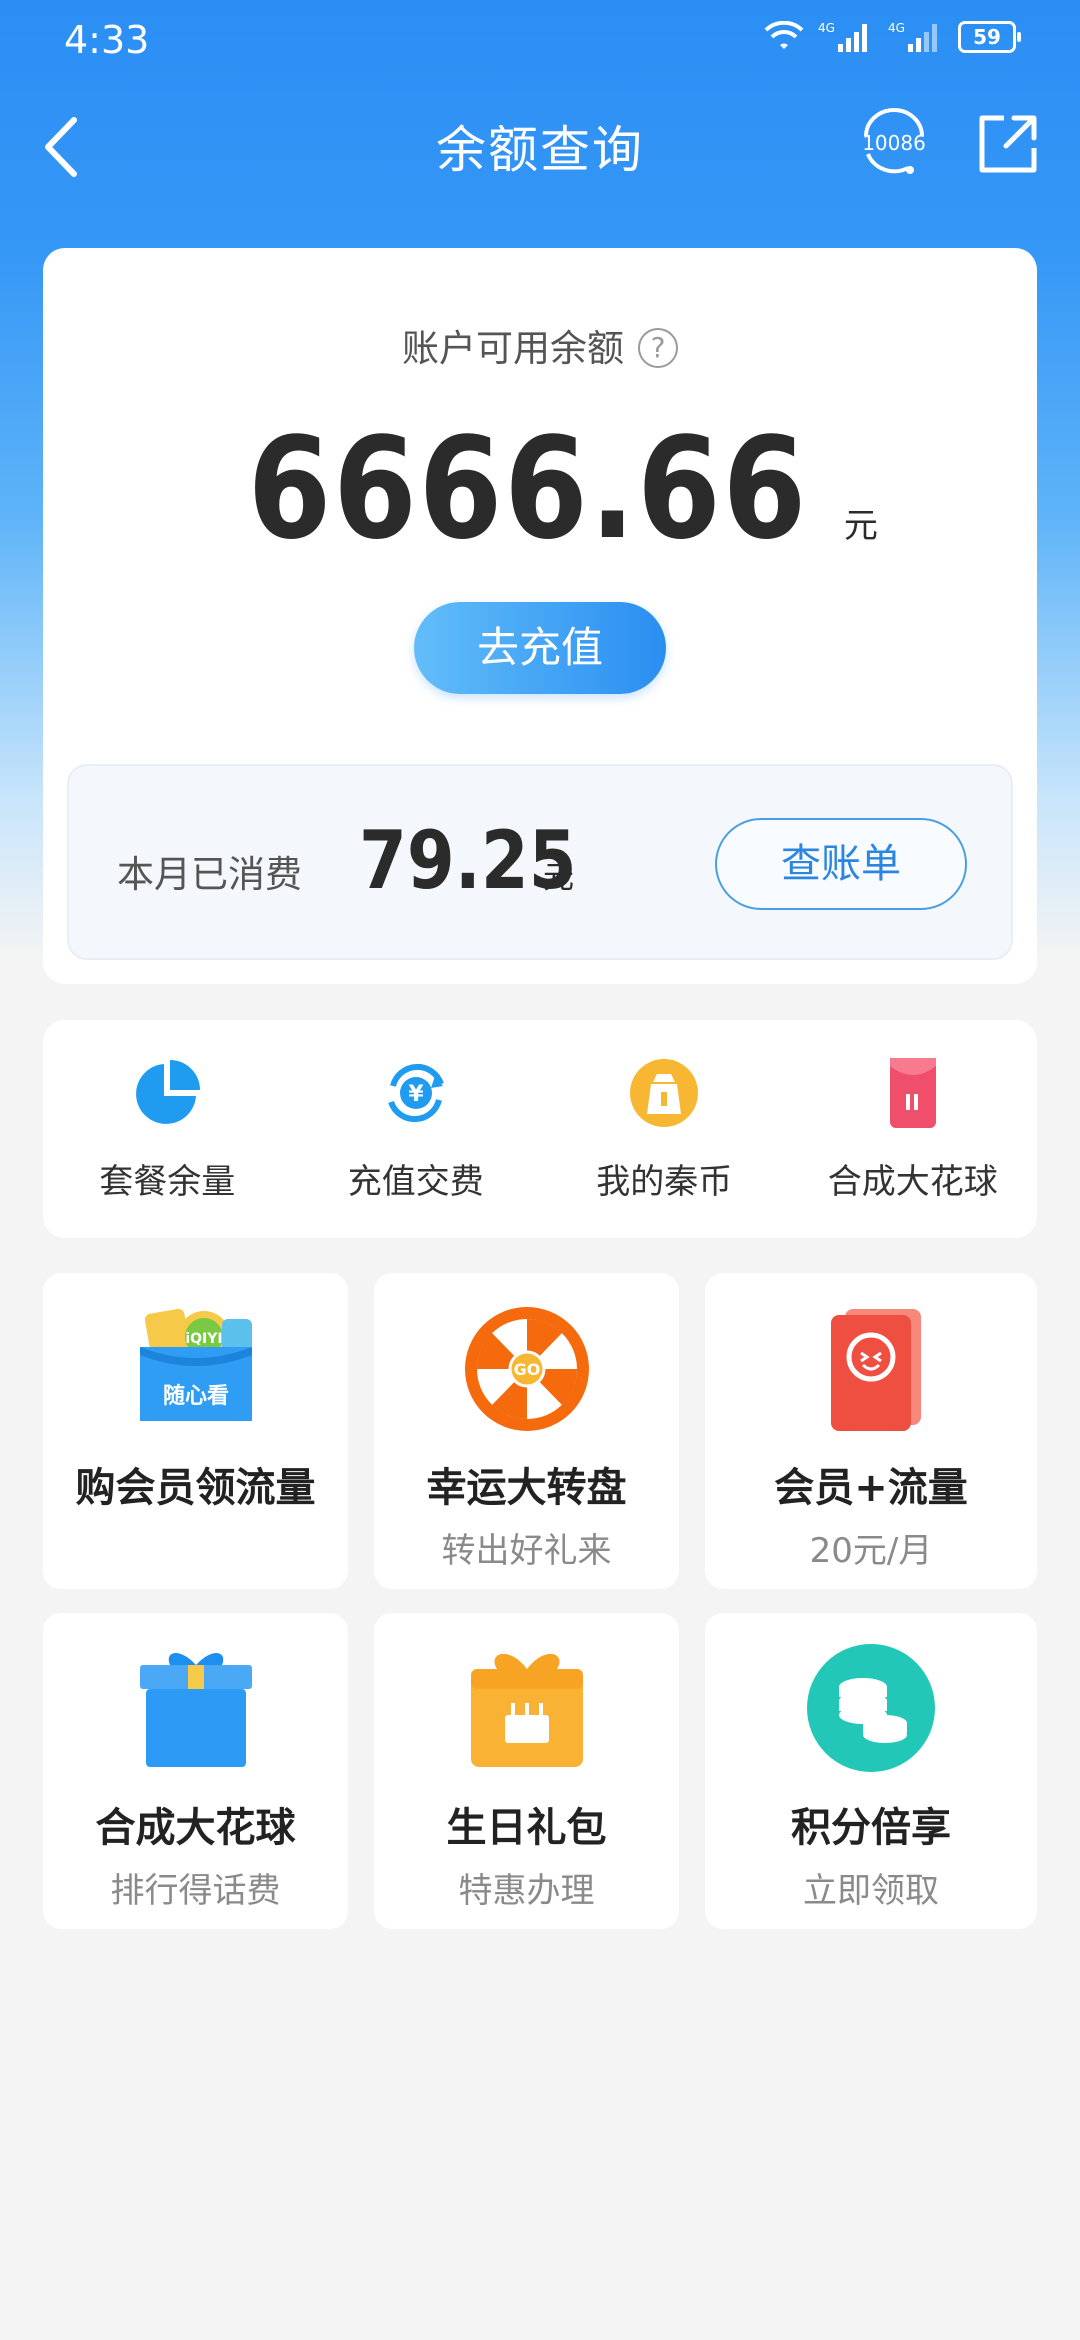 The width and height of the screenshot is (1080, 2340). I want to click on tile-subtitle: 20元/月, so click(871, 1551).